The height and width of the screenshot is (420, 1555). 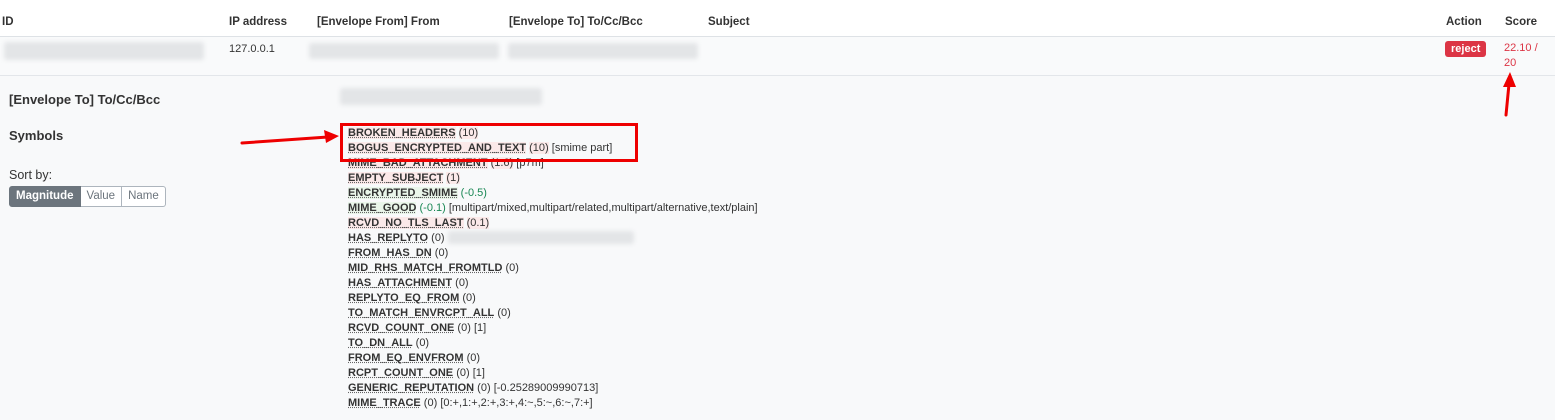 What do you see at coordinates (1464, 22) in the screenshot?
I see `col-action-header: Action` at bounding box center [1464, 22].